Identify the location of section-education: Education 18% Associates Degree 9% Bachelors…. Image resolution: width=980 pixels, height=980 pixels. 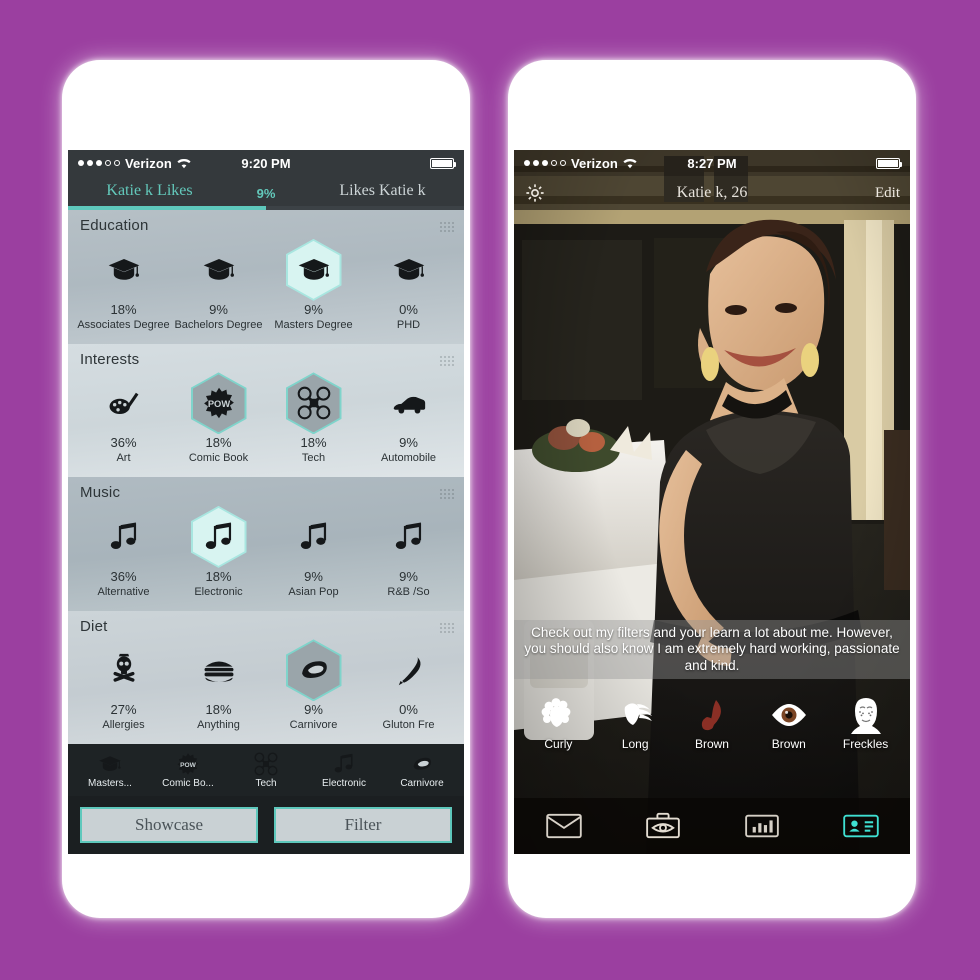
(266, 277).